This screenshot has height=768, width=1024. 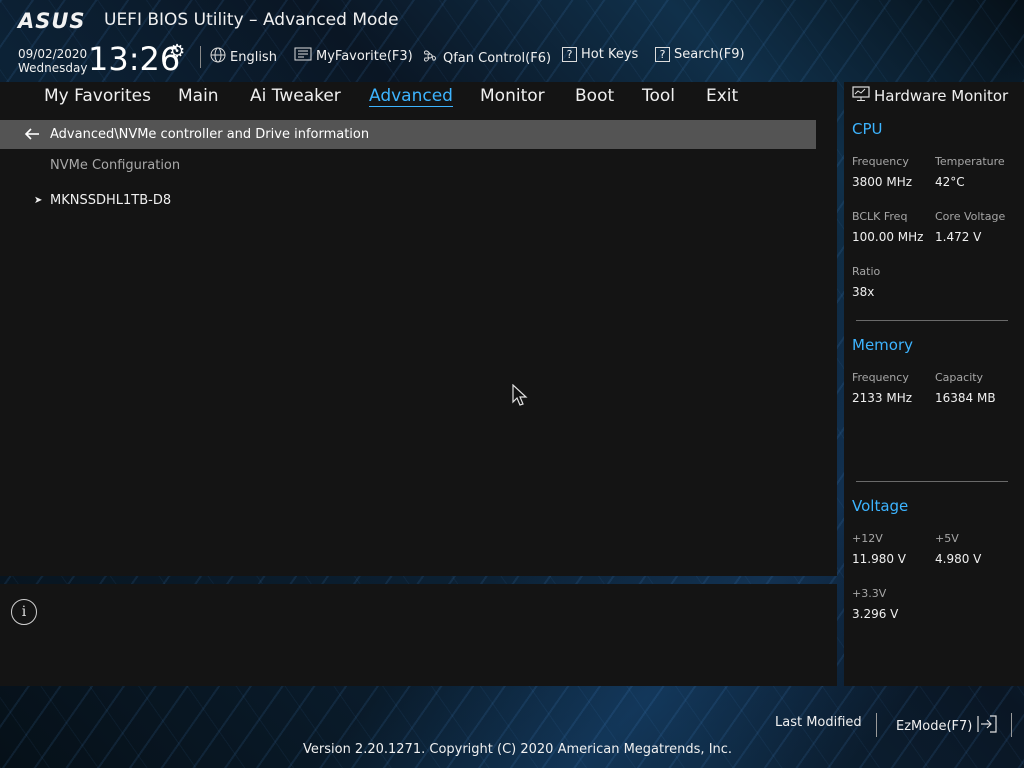 I want to click on language-label: English, so click(x=253, y=57).